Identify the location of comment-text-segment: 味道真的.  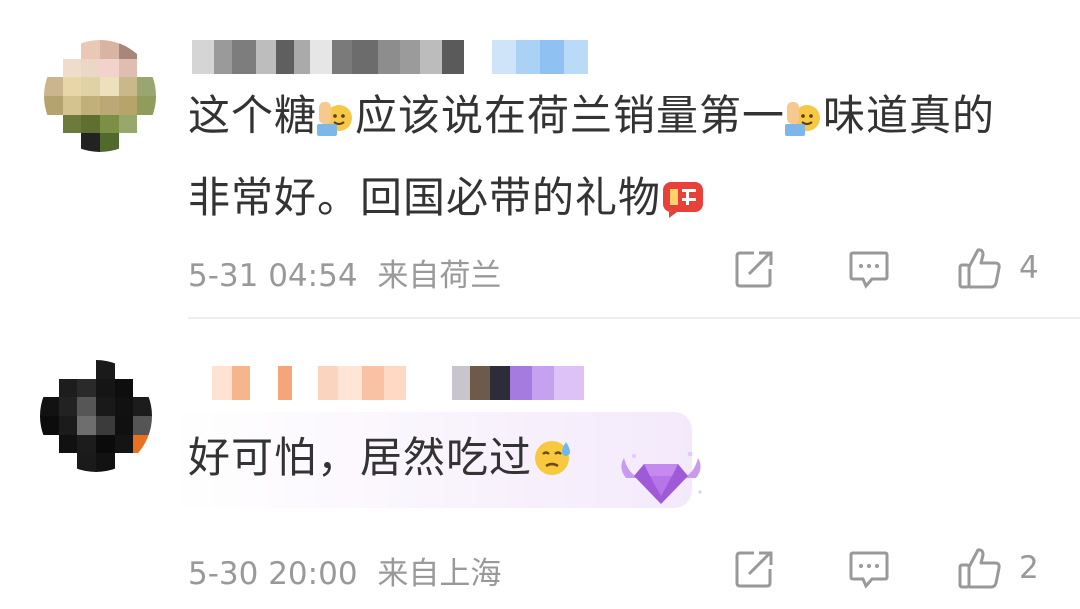
(909, 115).